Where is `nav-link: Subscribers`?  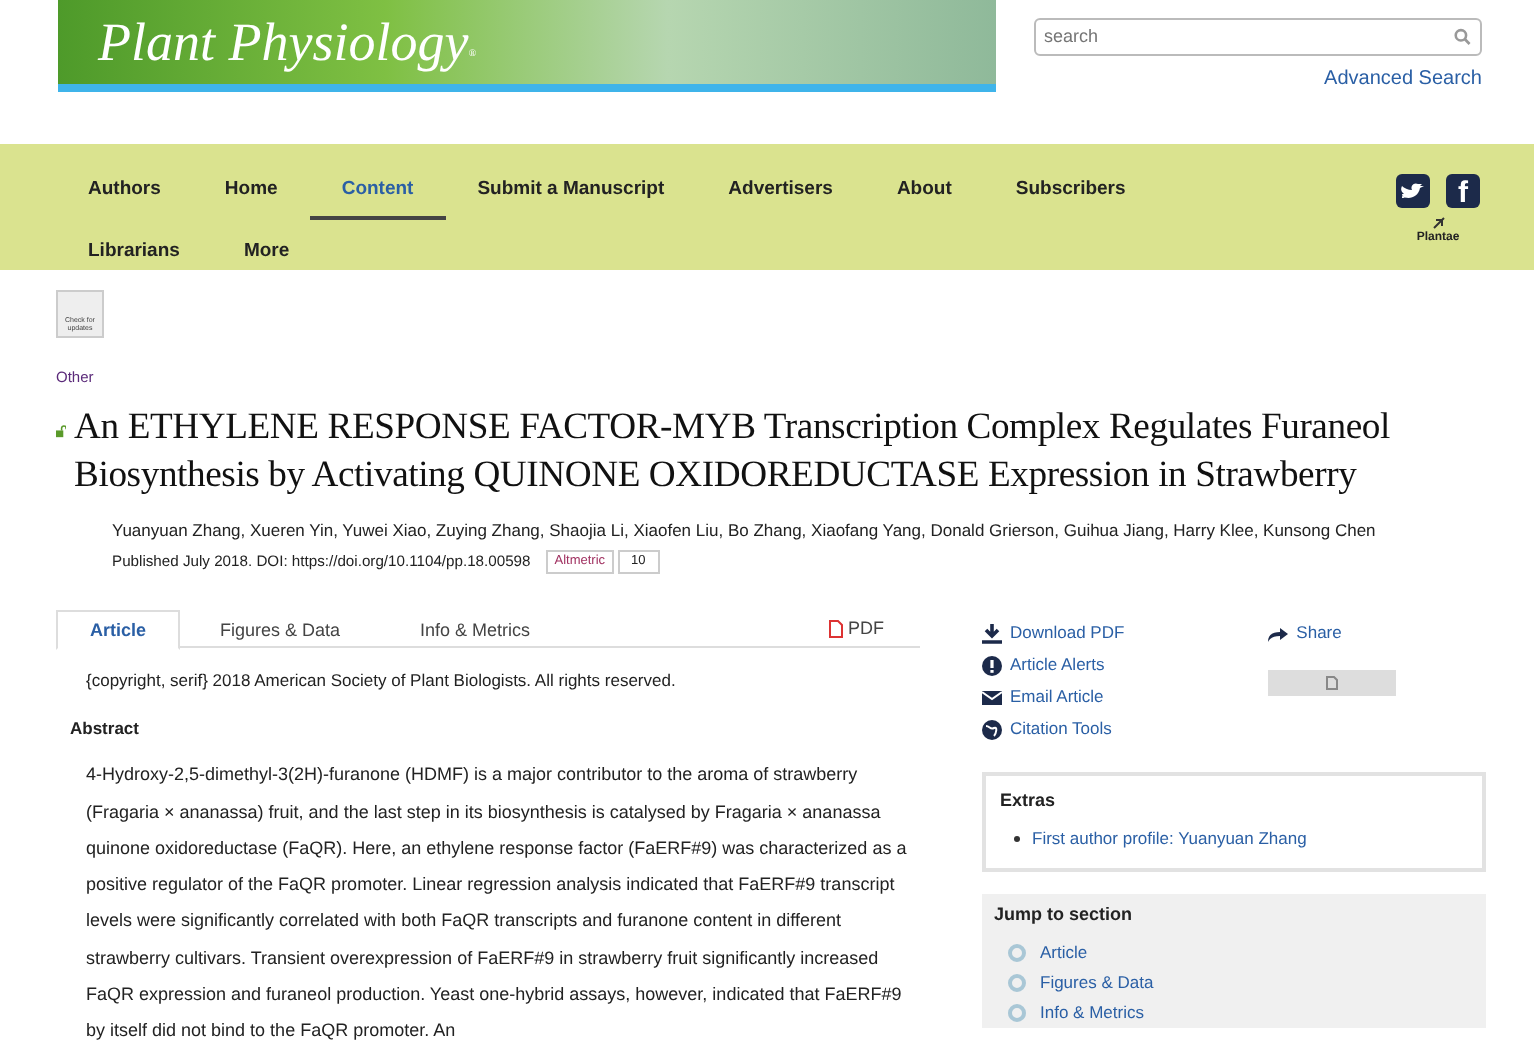
nav-link: Subscribers is located at coordinates (1070, 189).